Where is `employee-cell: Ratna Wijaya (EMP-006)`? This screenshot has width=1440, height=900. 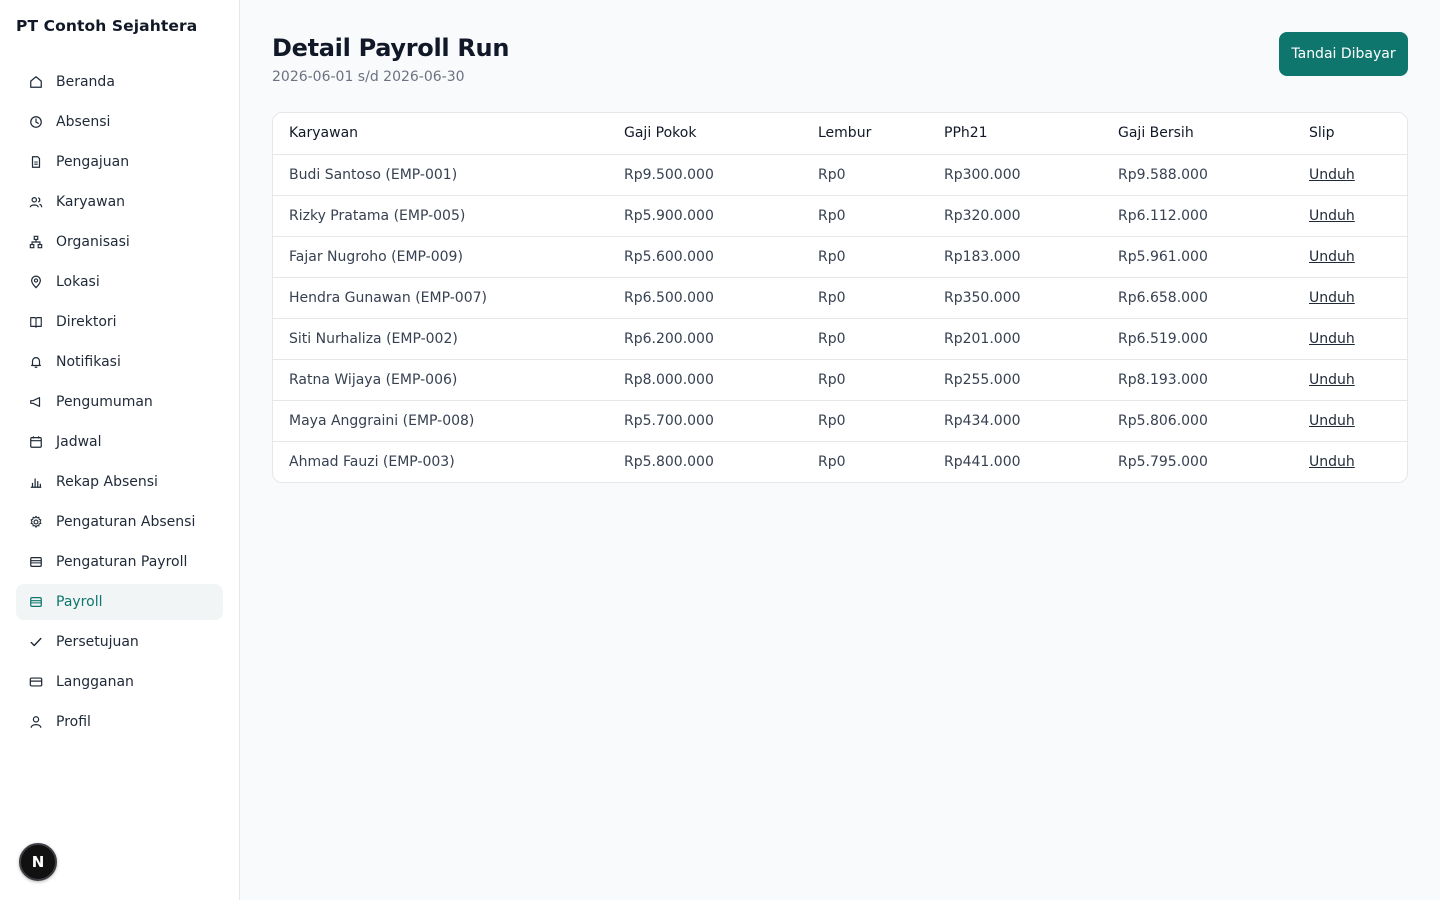
employee-cell: Ratna Wijaya (EMP-006) is located at coordinates (440, 379).